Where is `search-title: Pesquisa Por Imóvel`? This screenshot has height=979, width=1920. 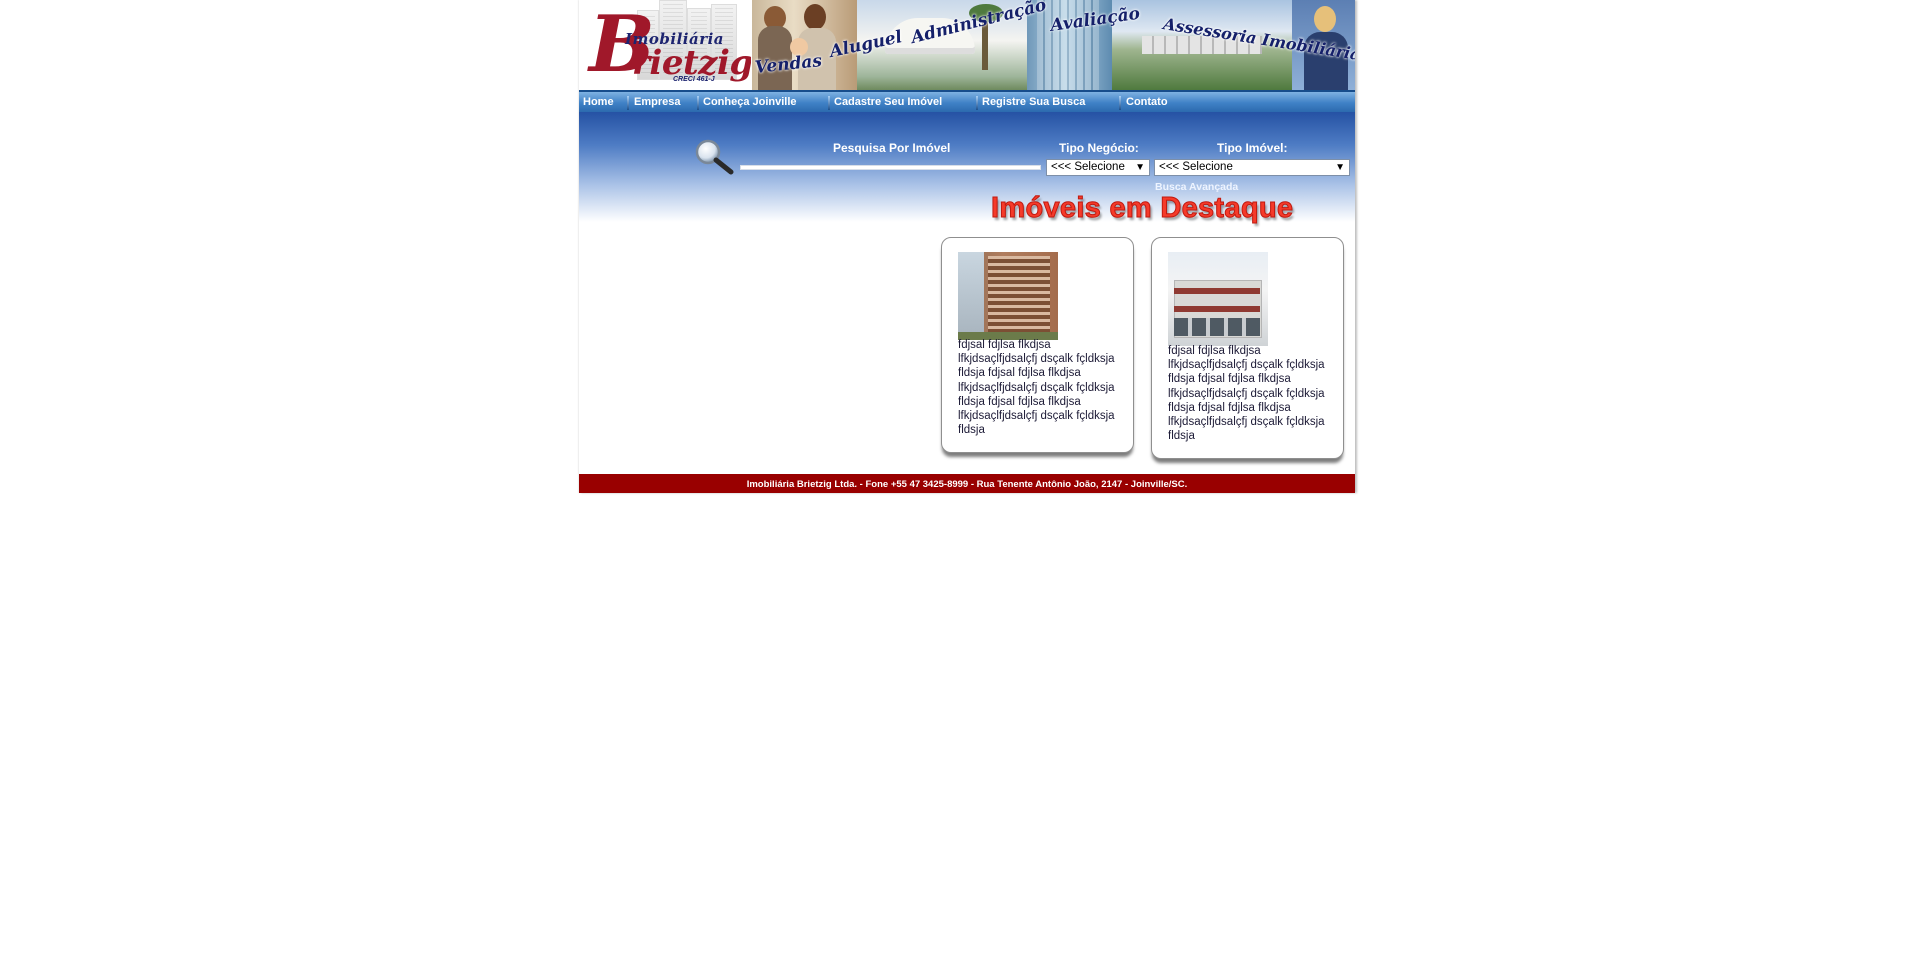
search-title: Pesquisa Por Imóvel is located at coordinates (892, 148).